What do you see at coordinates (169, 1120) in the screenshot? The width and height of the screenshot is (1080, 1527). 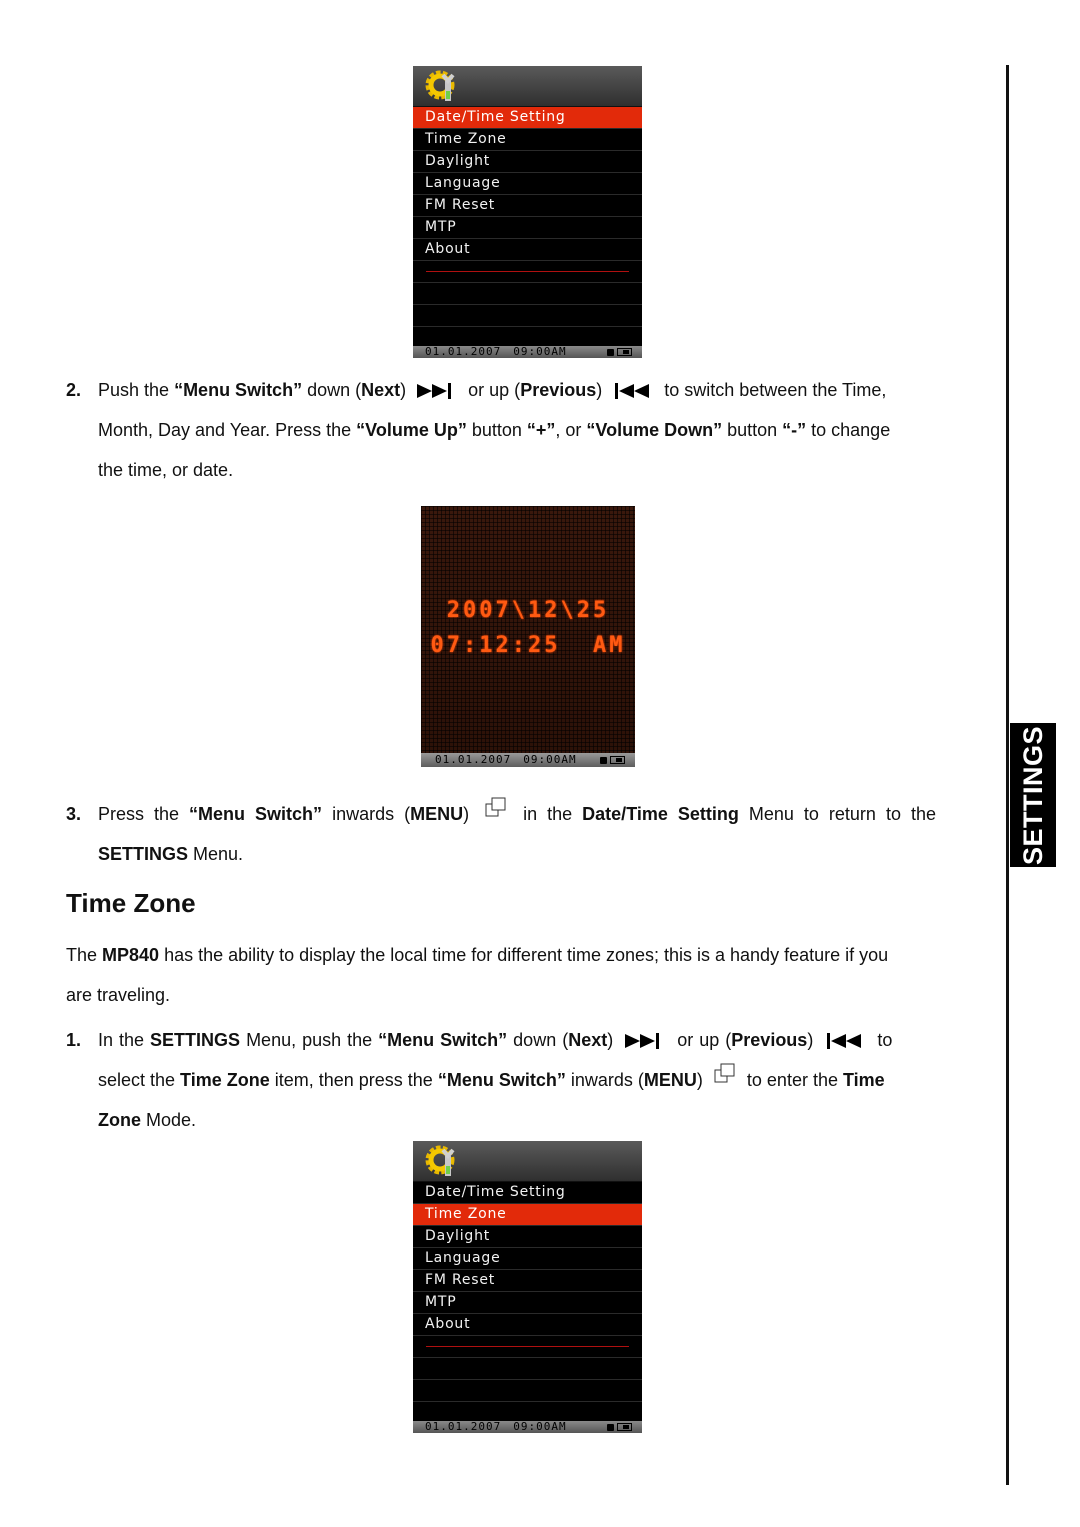 I see `text: Mode.` at bounding box center [169, 1120].